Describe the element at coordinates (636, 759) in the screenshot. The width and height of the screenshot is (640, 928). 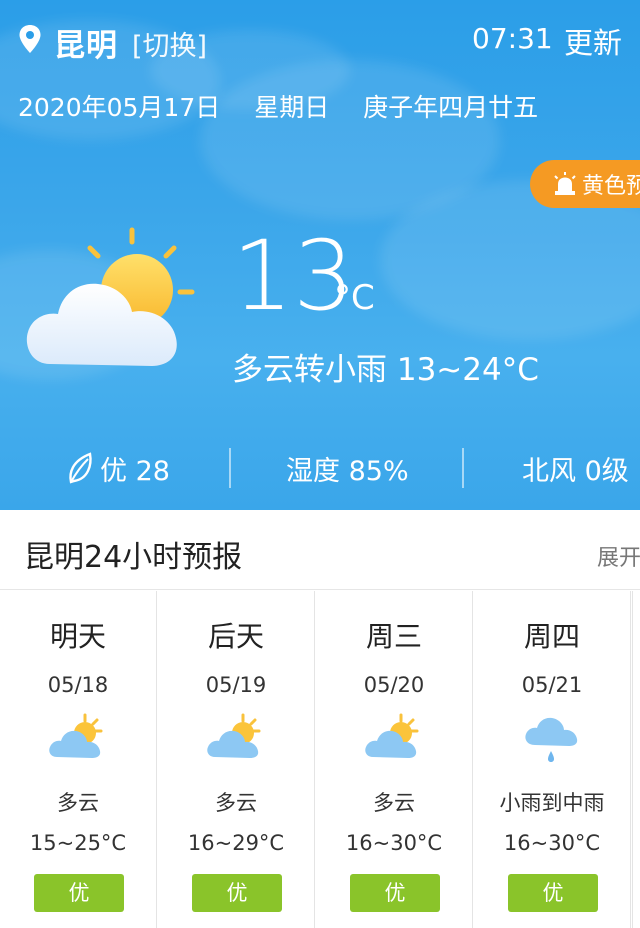
I see `forecast-day-partial` at that location.